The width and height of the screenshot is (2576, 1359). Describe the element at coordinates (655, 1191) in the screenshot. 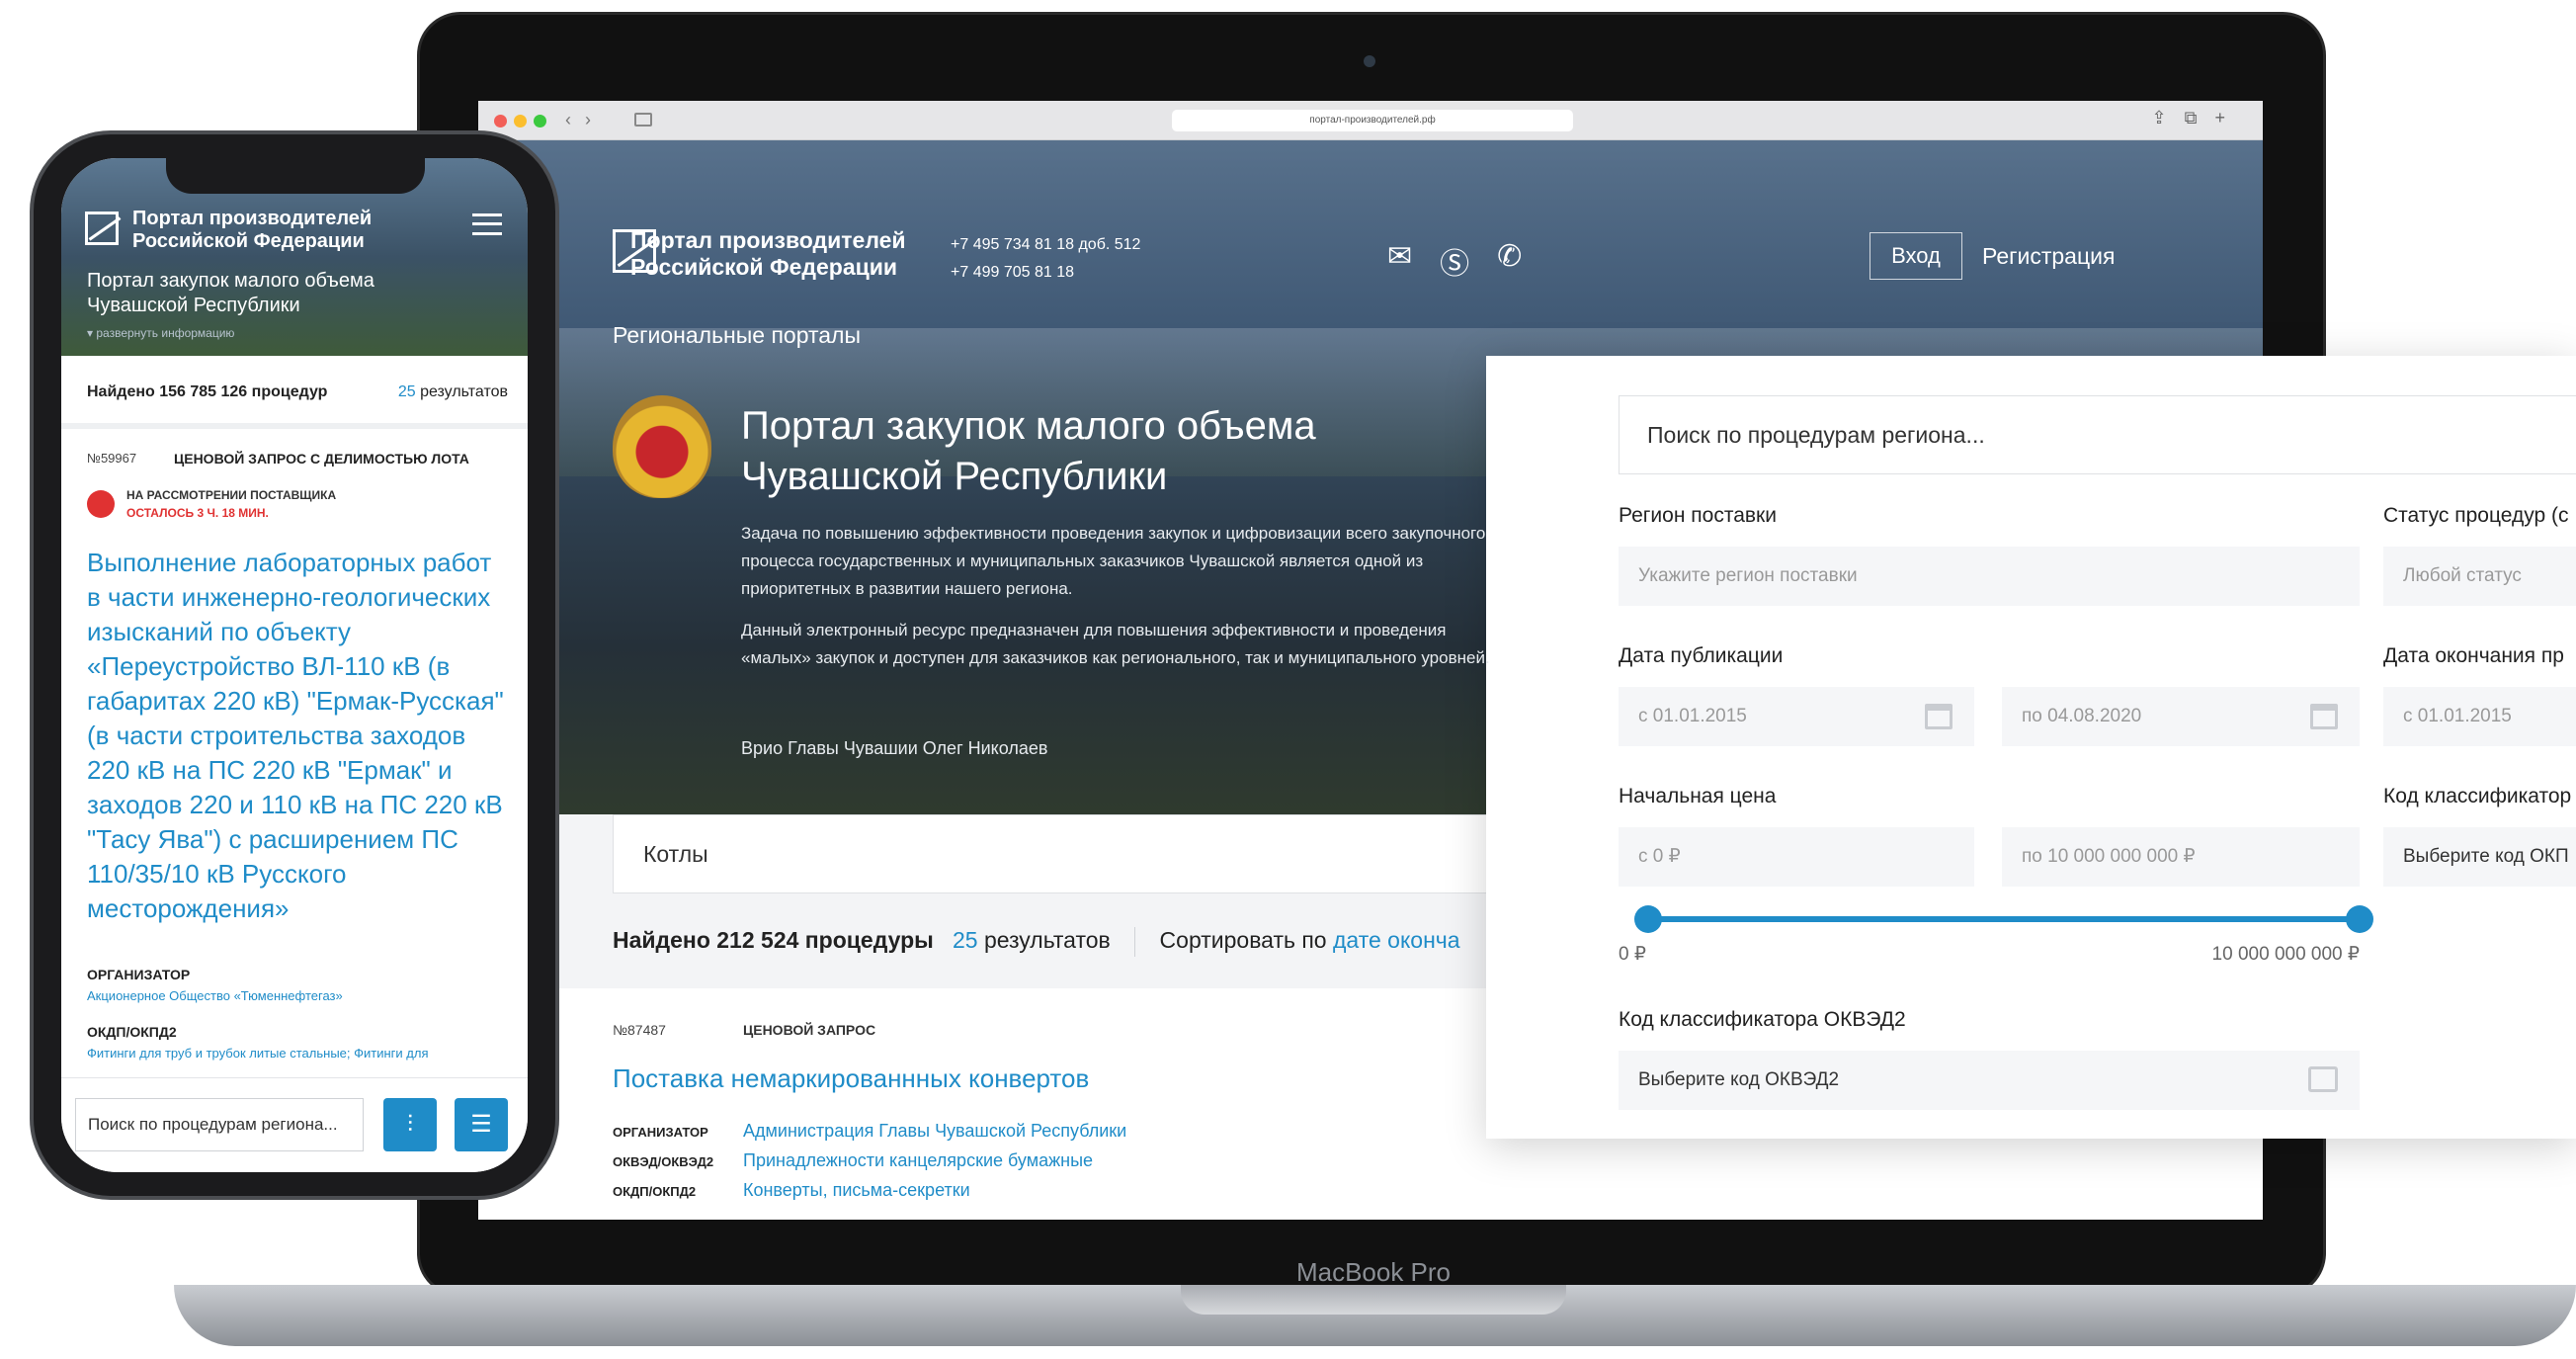

I see `meta-key: ОКДП/ОКПД2` at that location.